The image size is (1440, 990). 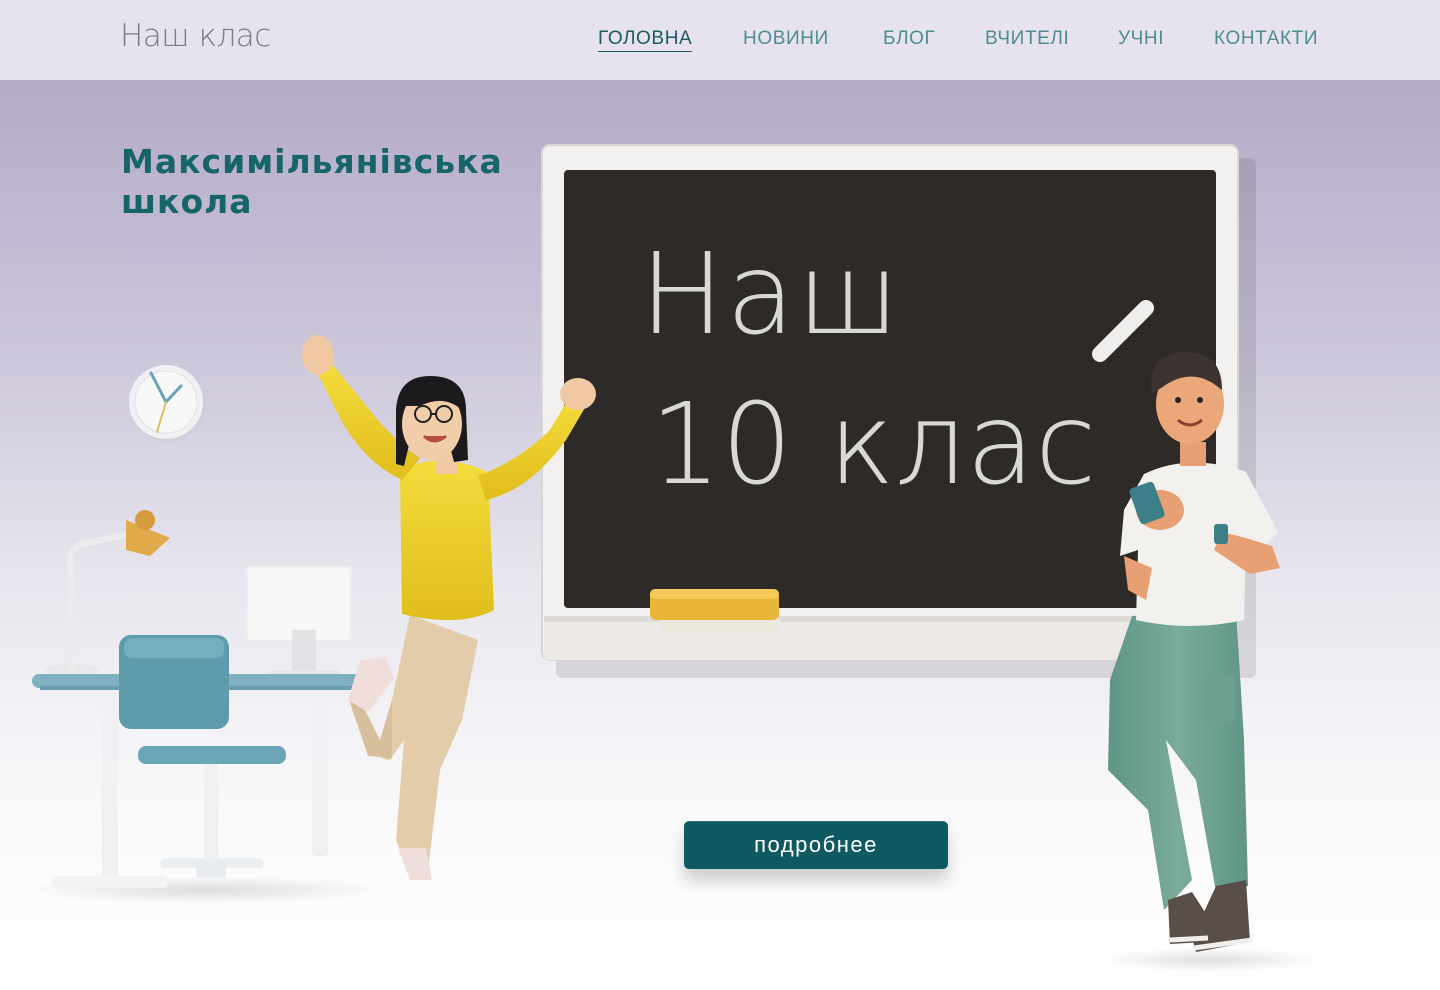 I want to click on nav-contacts: КОНТАКТИ, so click(x=1266, y=39).